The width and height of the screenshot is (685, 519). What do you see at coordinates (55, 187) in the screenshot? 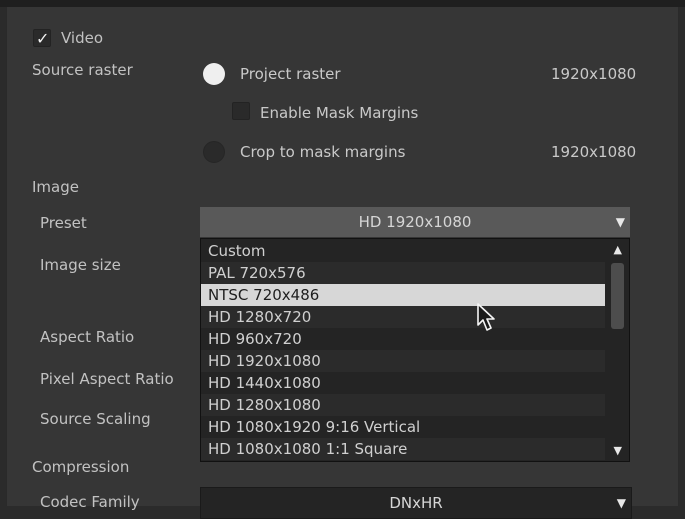
I see `image-section-label: Image` at bounding box center [55, 187].